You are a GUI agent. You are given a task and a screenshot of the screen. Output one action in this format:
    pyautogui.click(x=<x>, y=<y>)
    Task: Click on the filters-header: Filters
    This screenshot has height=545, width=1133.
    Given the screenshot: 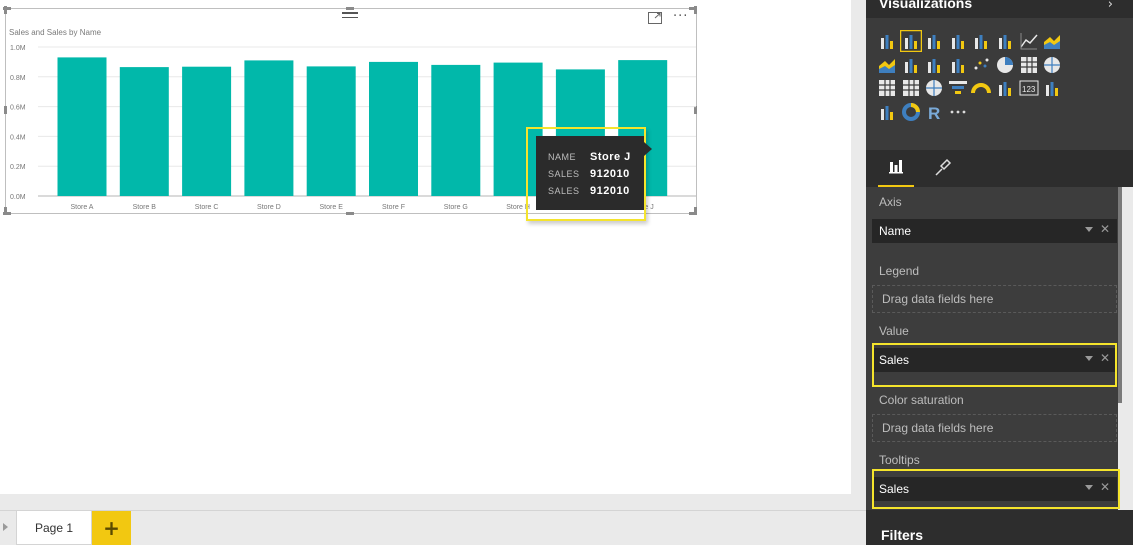 What is the action you would take?
    pyautogui.click(x=999, y=527)
    